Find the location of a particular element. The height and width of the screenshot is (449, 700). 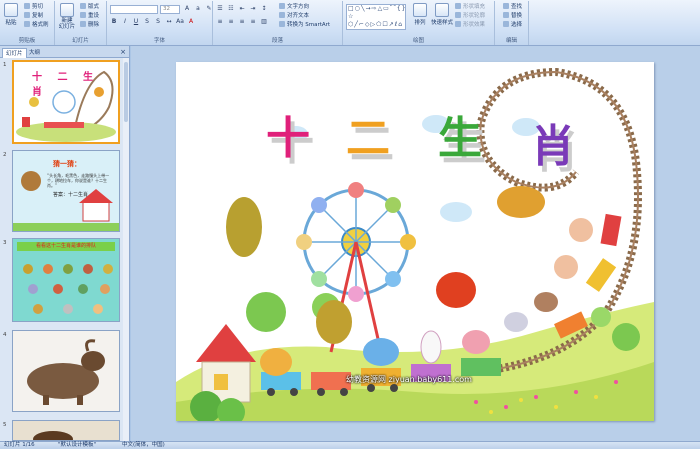

delete-icon is located at coordinates (83, 24).